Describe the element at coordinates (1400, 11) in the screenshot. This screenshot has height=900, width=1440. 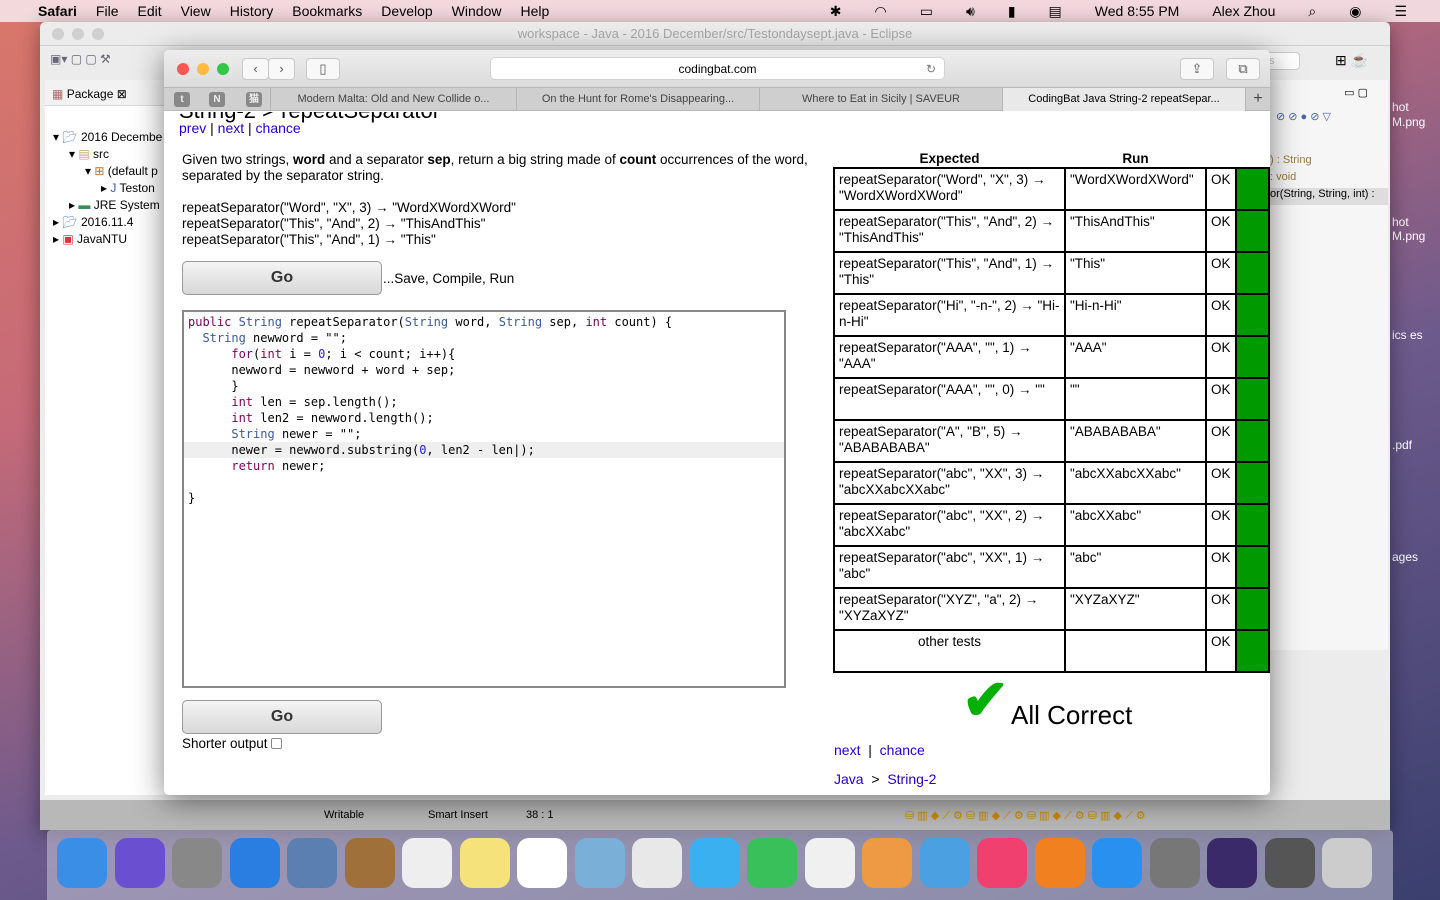
I see `notification-center-icon: ☰` at that location.